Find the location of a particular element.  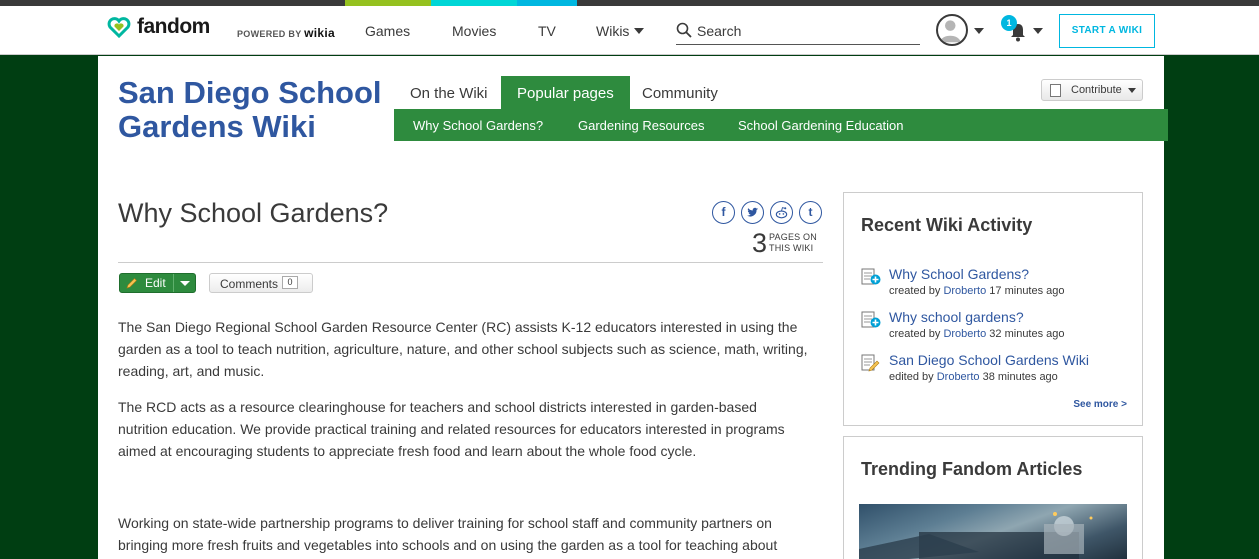

edit-label: Edit is located at coordinates (155, 283).